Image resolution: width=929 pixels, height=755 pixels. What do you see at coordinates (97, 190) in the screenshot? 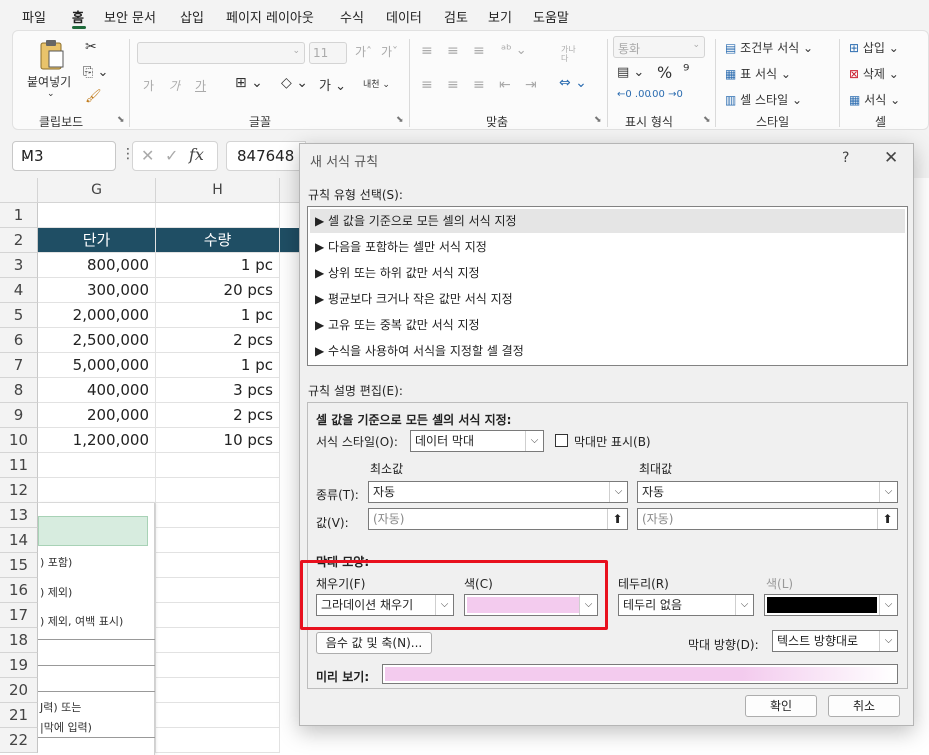
I see `column-header-g: G` at bounding box center [97, 190].